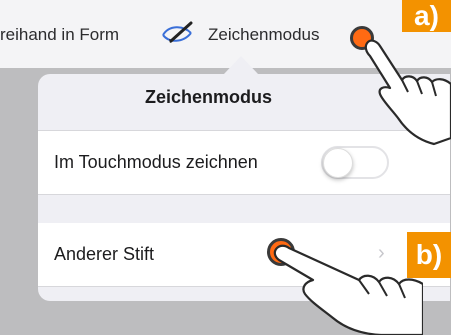 Image resolution: width=451 pixels, height=335 pixels. What do you see at coordinates (426, 16) in the screenshot?
I see `annotation-badge-a: a)` at bounding box center [426, 16].